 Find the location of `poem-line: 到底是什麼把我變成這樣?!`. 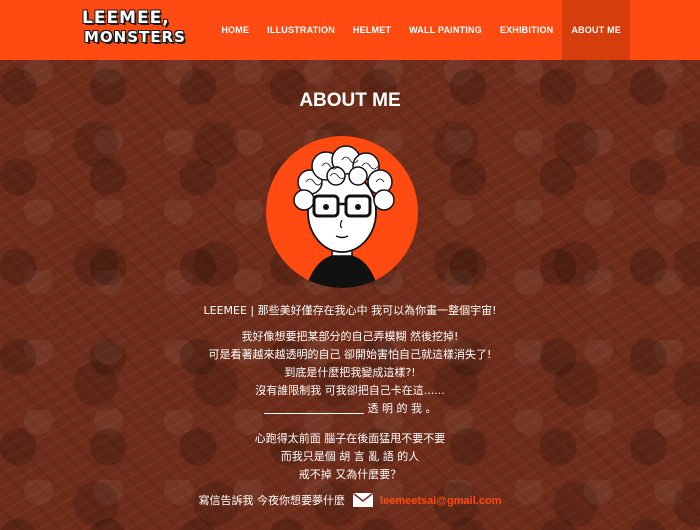

poem-line: 到底是什麼把我變成這樣?! is located at coordinates (350, 372).